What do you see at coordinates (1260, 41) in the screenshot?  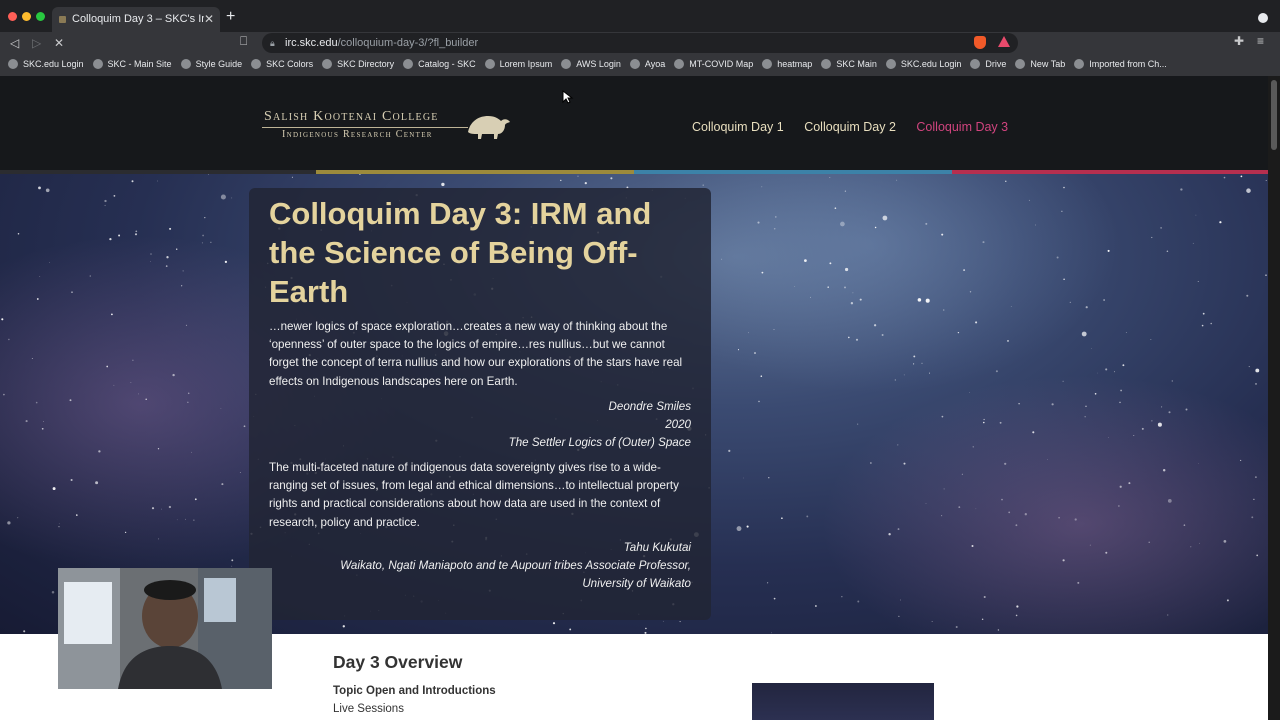 I see `hamburger-menu-icon: ≡` at bounding box center [1260, 41].